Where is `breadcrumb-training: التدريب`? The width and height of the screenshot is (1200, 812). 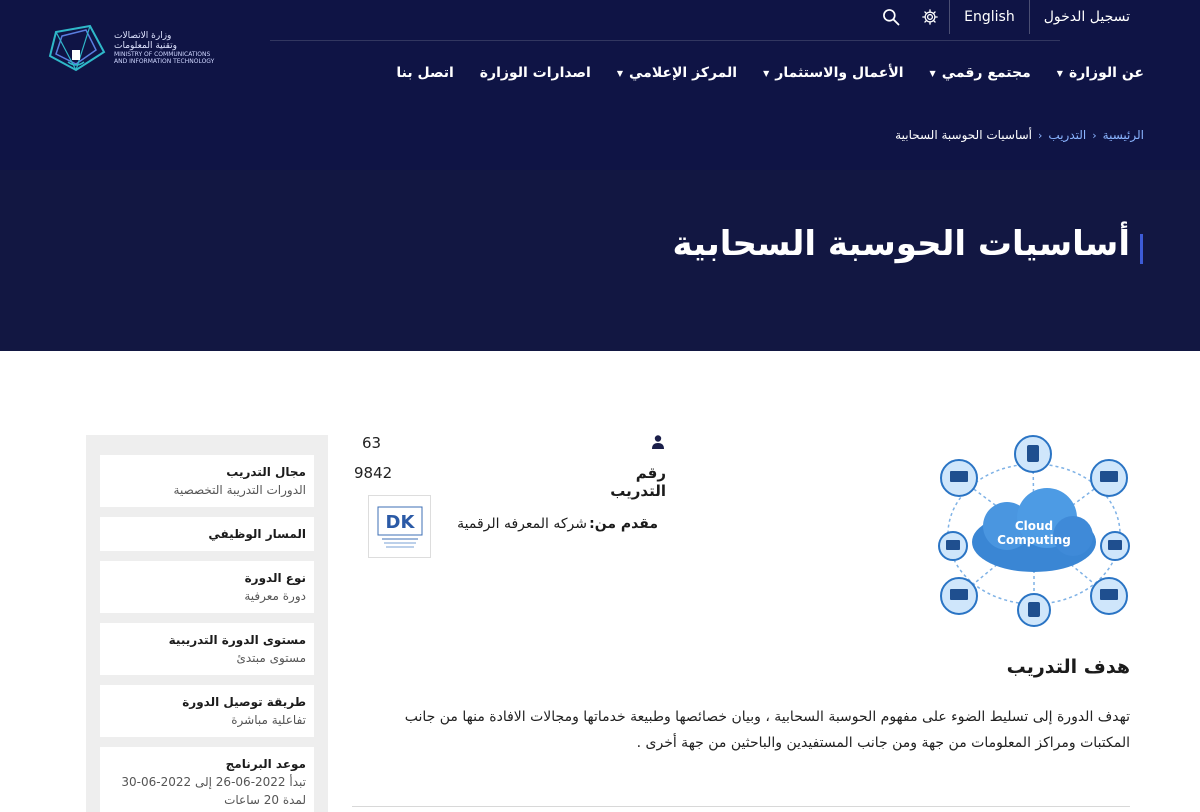 breadcrumb-training: التدريب is located at coordinates (1067, 135).